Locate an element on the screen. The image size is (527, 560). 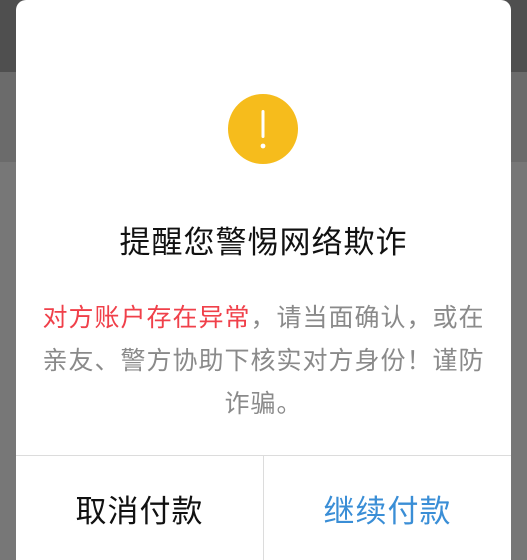
cancel-payment-button: 取消付款 is located at coordinates (139, 508).